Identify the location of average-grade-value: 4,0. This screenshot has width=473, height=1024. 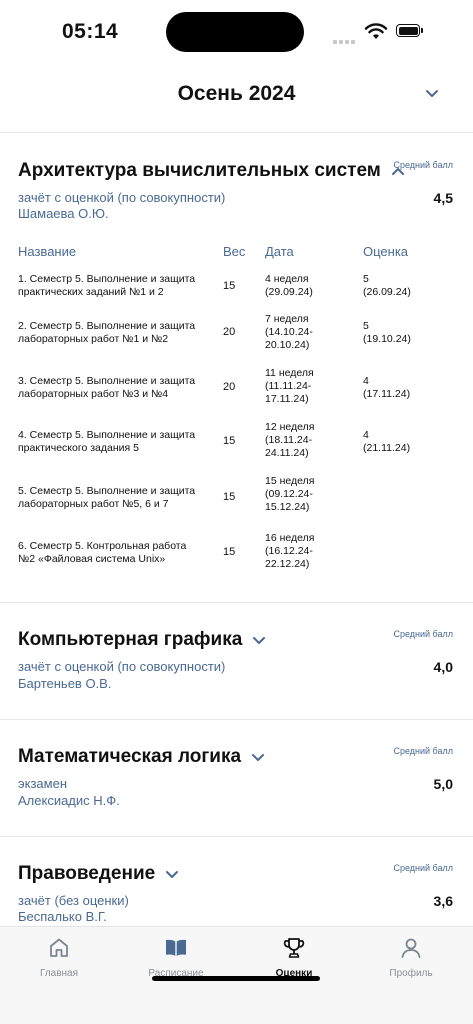
(443, 667).